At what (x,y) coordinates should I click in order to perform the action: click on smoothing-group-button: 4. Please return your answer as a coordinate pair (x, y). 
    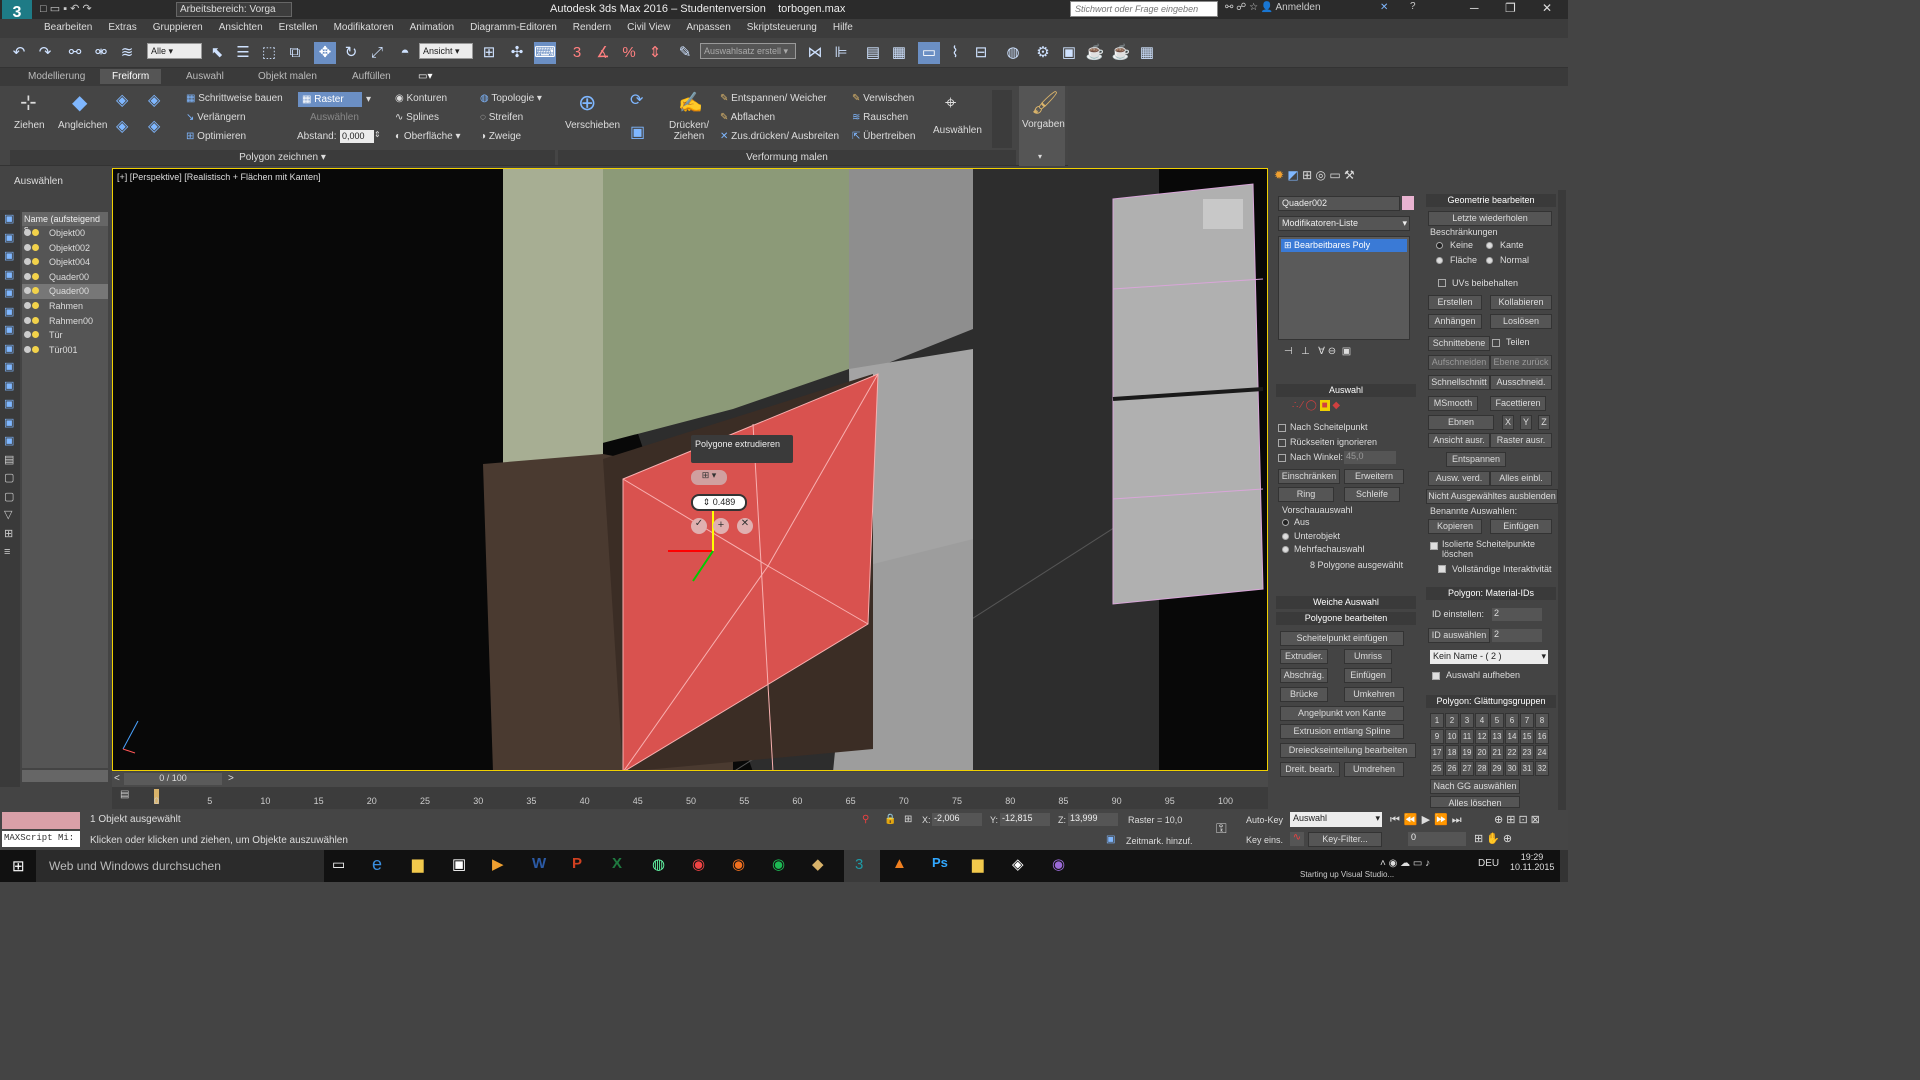
    Looking at the image, I should click on (1482, 720).